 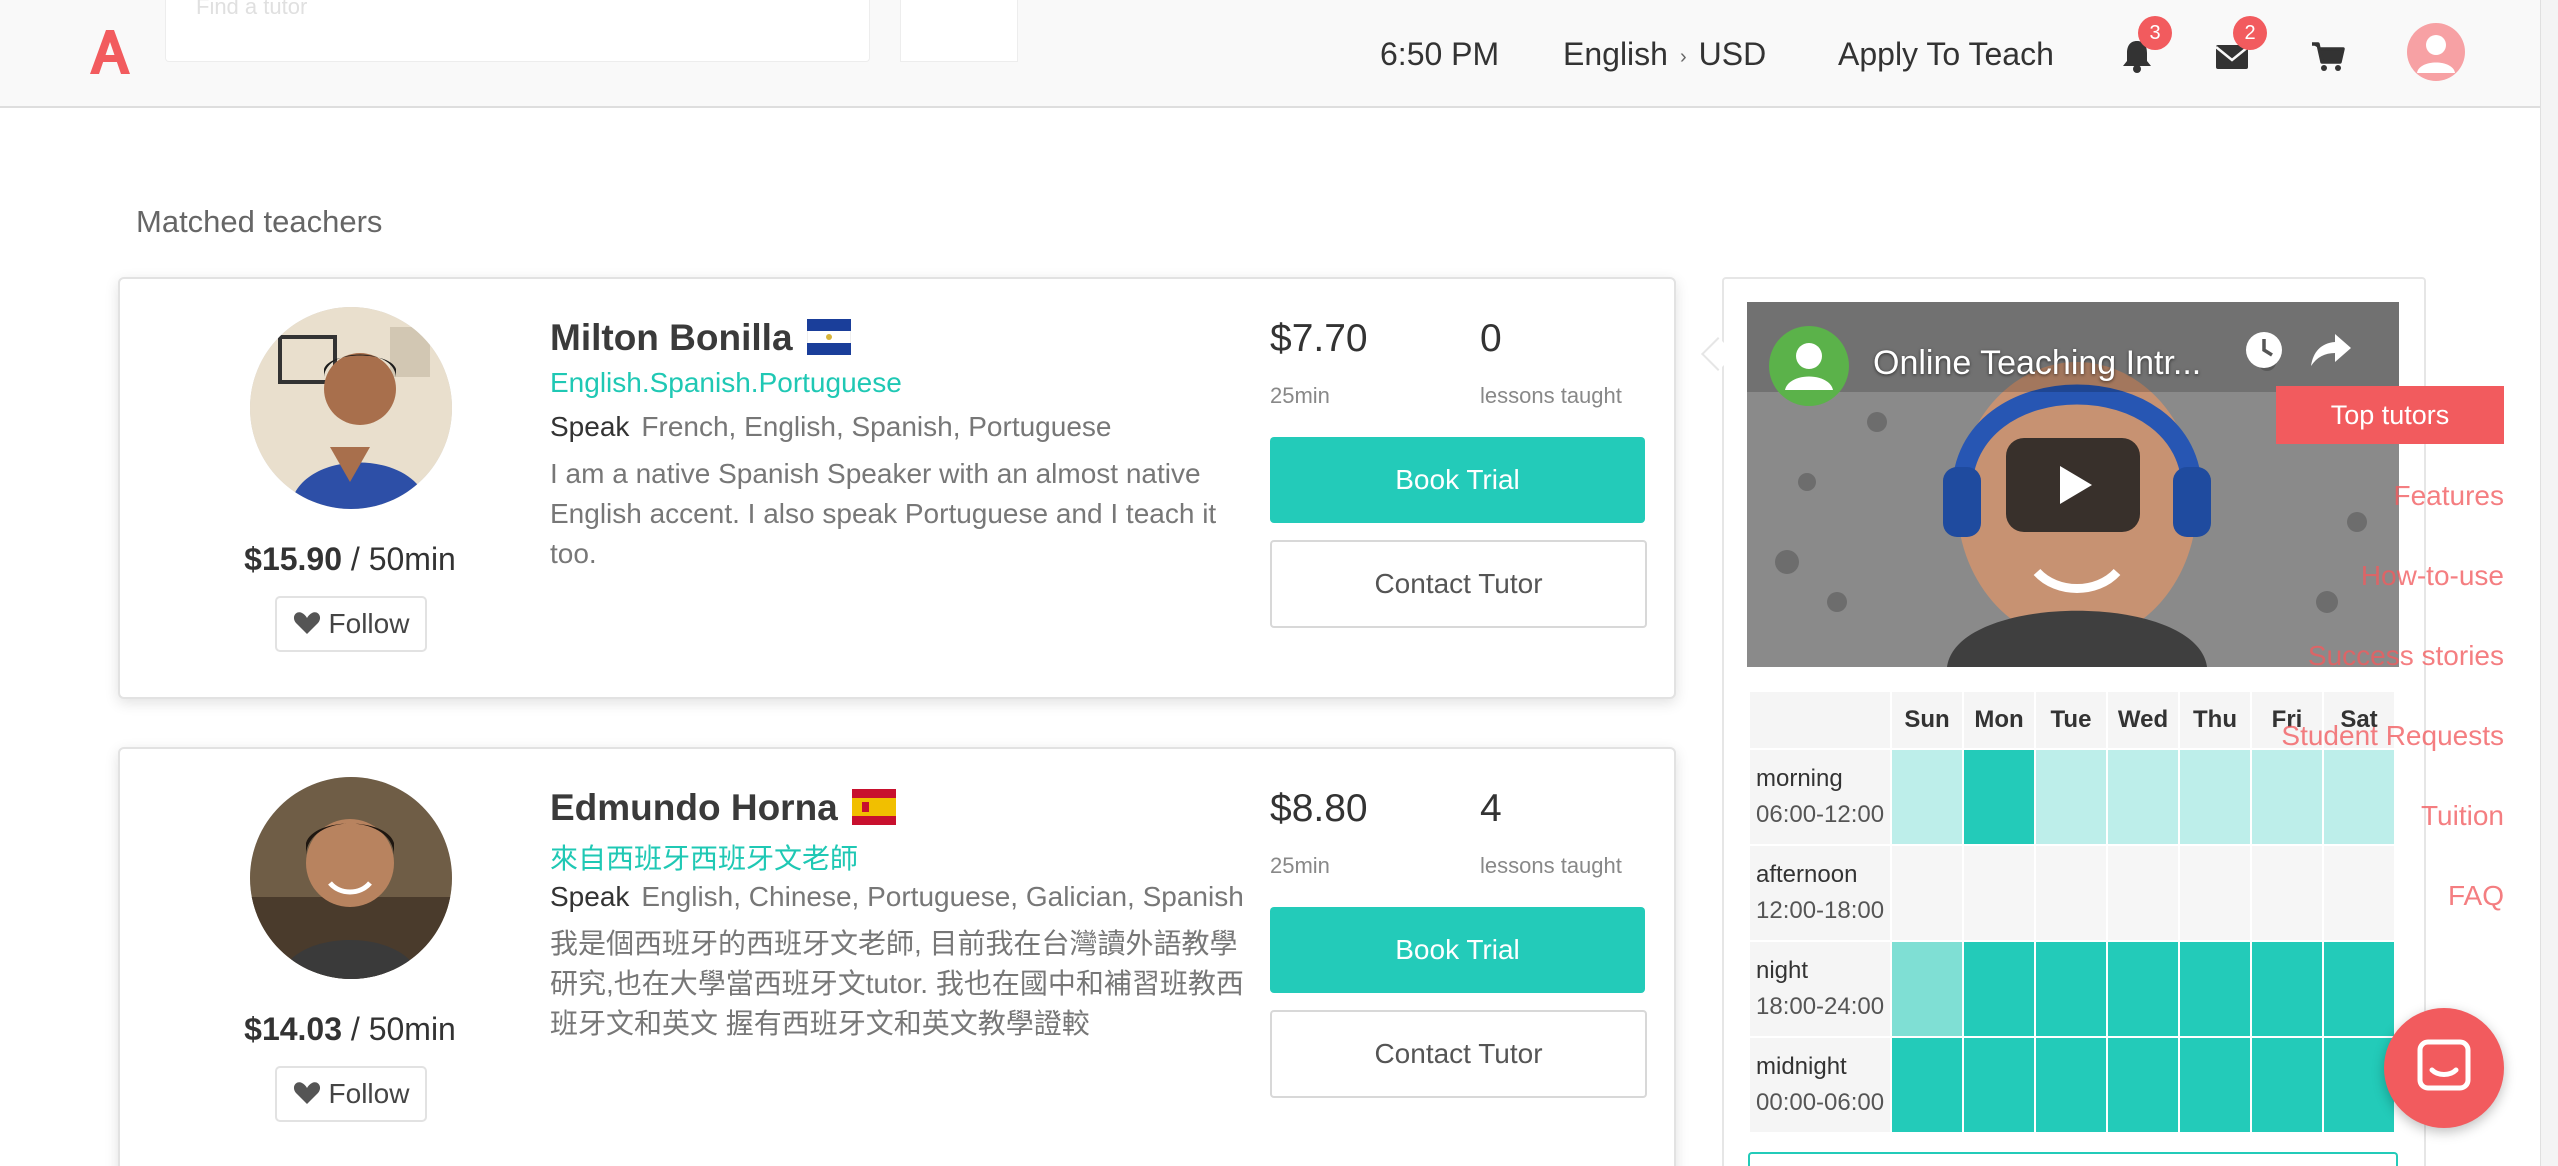 What do you see at coordinates (726, 382) in the screenshot?
I see `tutor-tagline: English.Spanish.Portuguese` at bounding box center [726, 382].